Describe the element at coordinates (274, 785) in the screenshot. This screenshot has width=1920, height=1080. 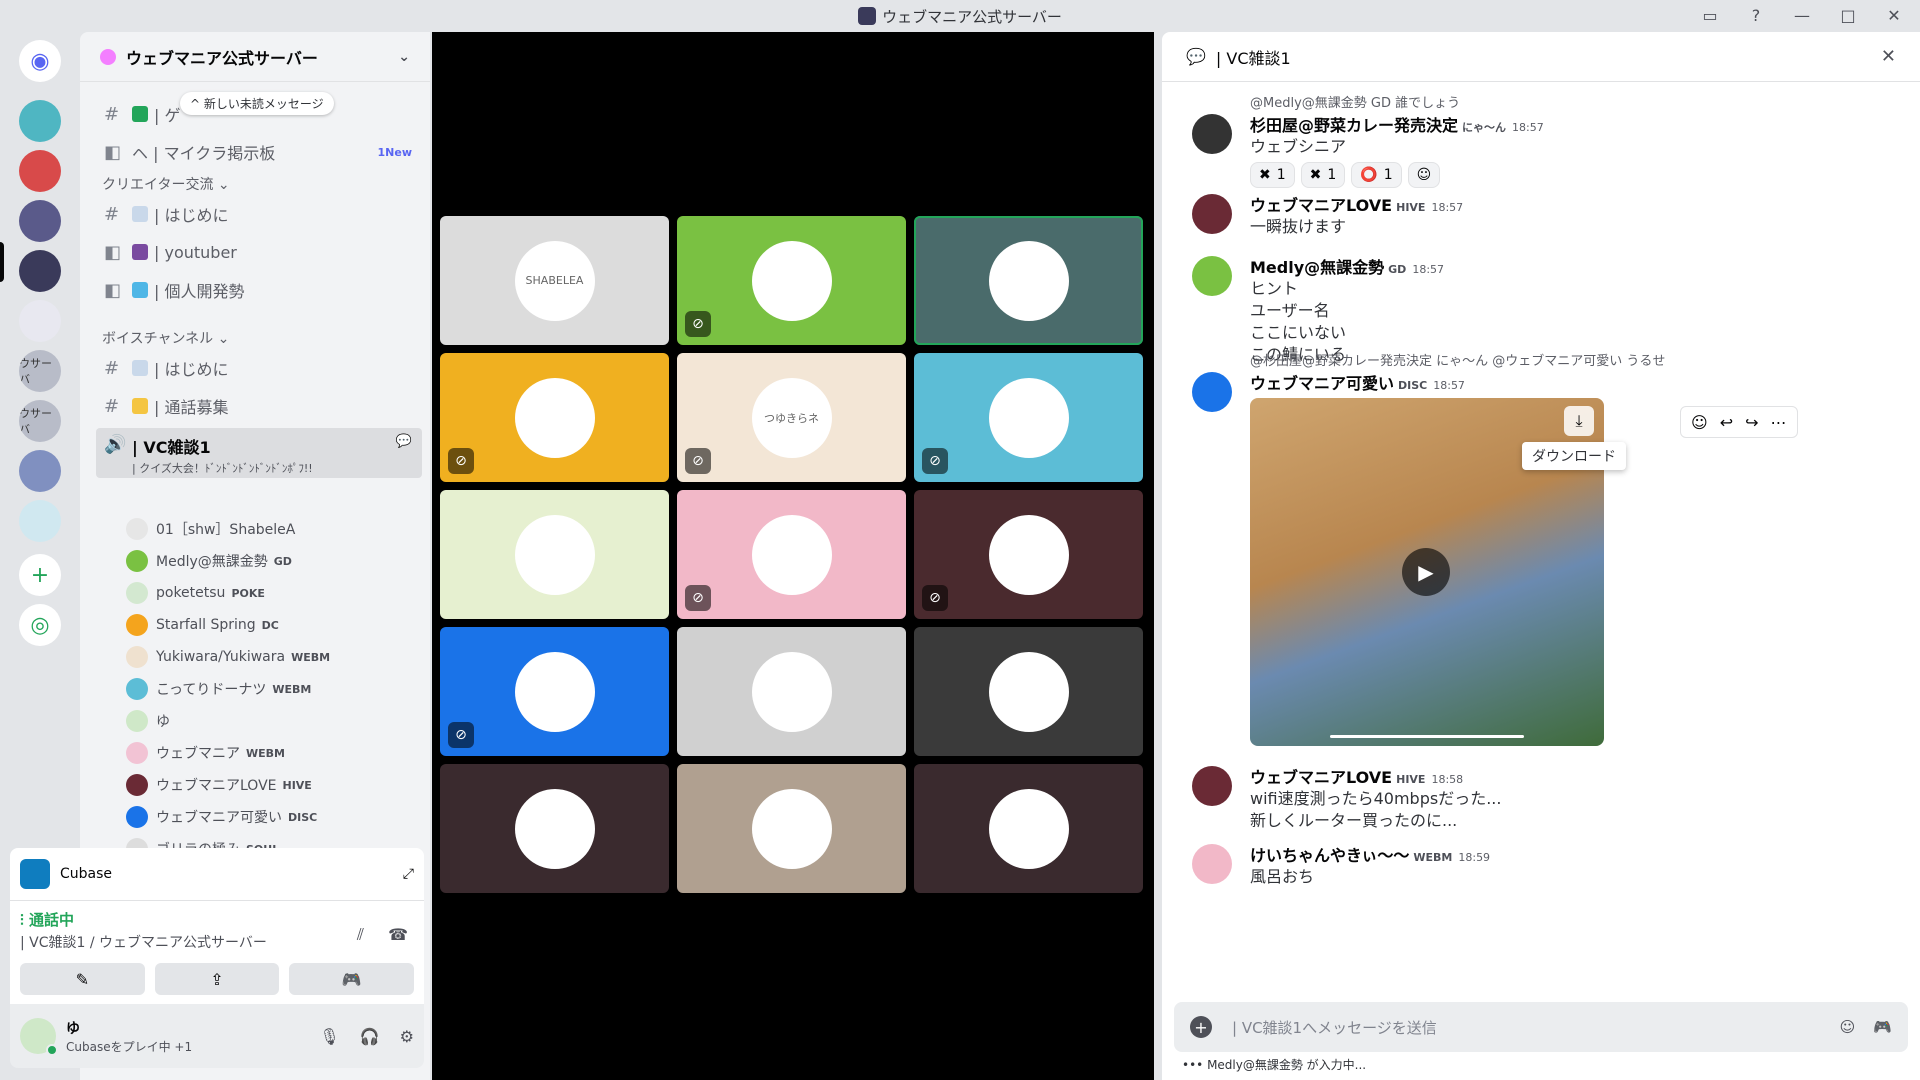
I see `voice-member: ウェブマニアLOVE HIVE` at that location.